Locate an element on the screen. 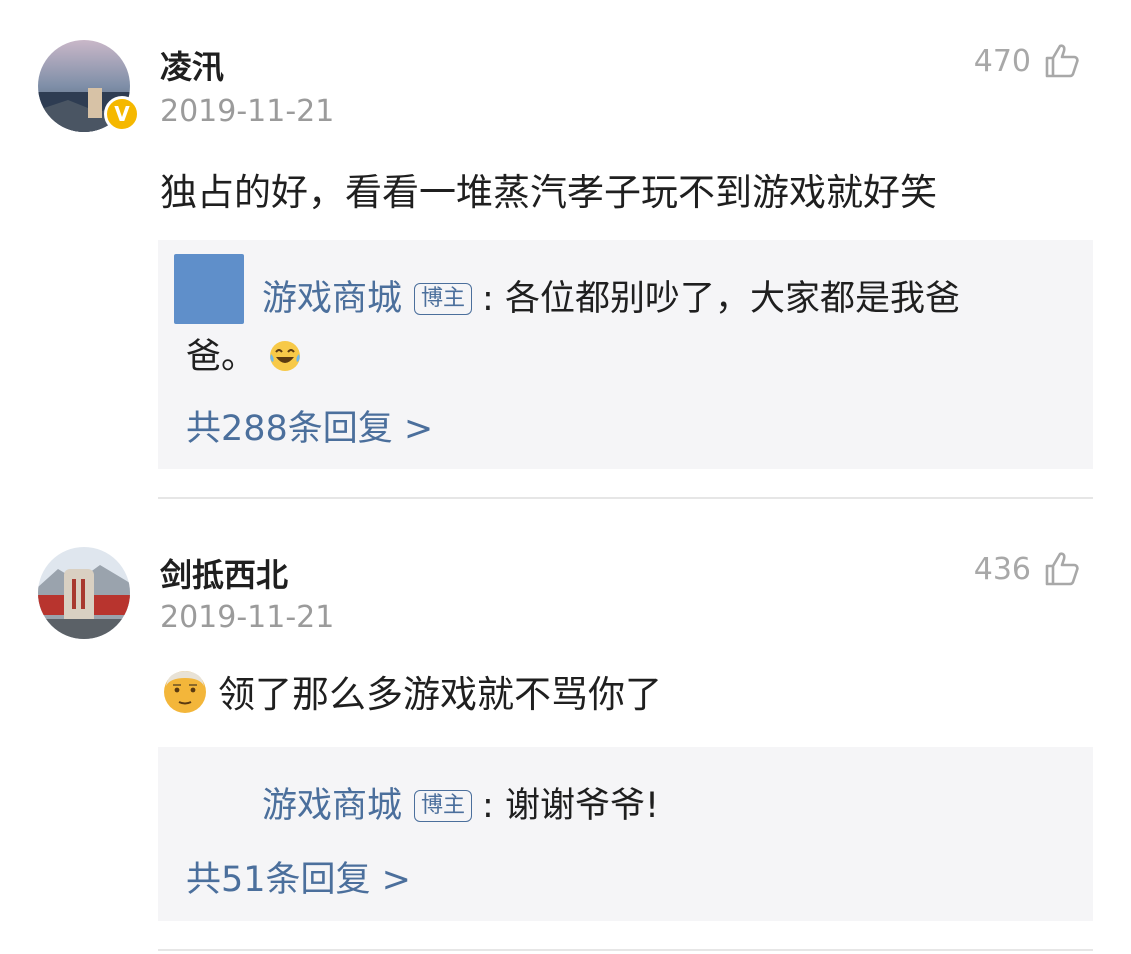  comment-text: 领了那么多游戏就不骂你了 is located at coordinates (411, 691).